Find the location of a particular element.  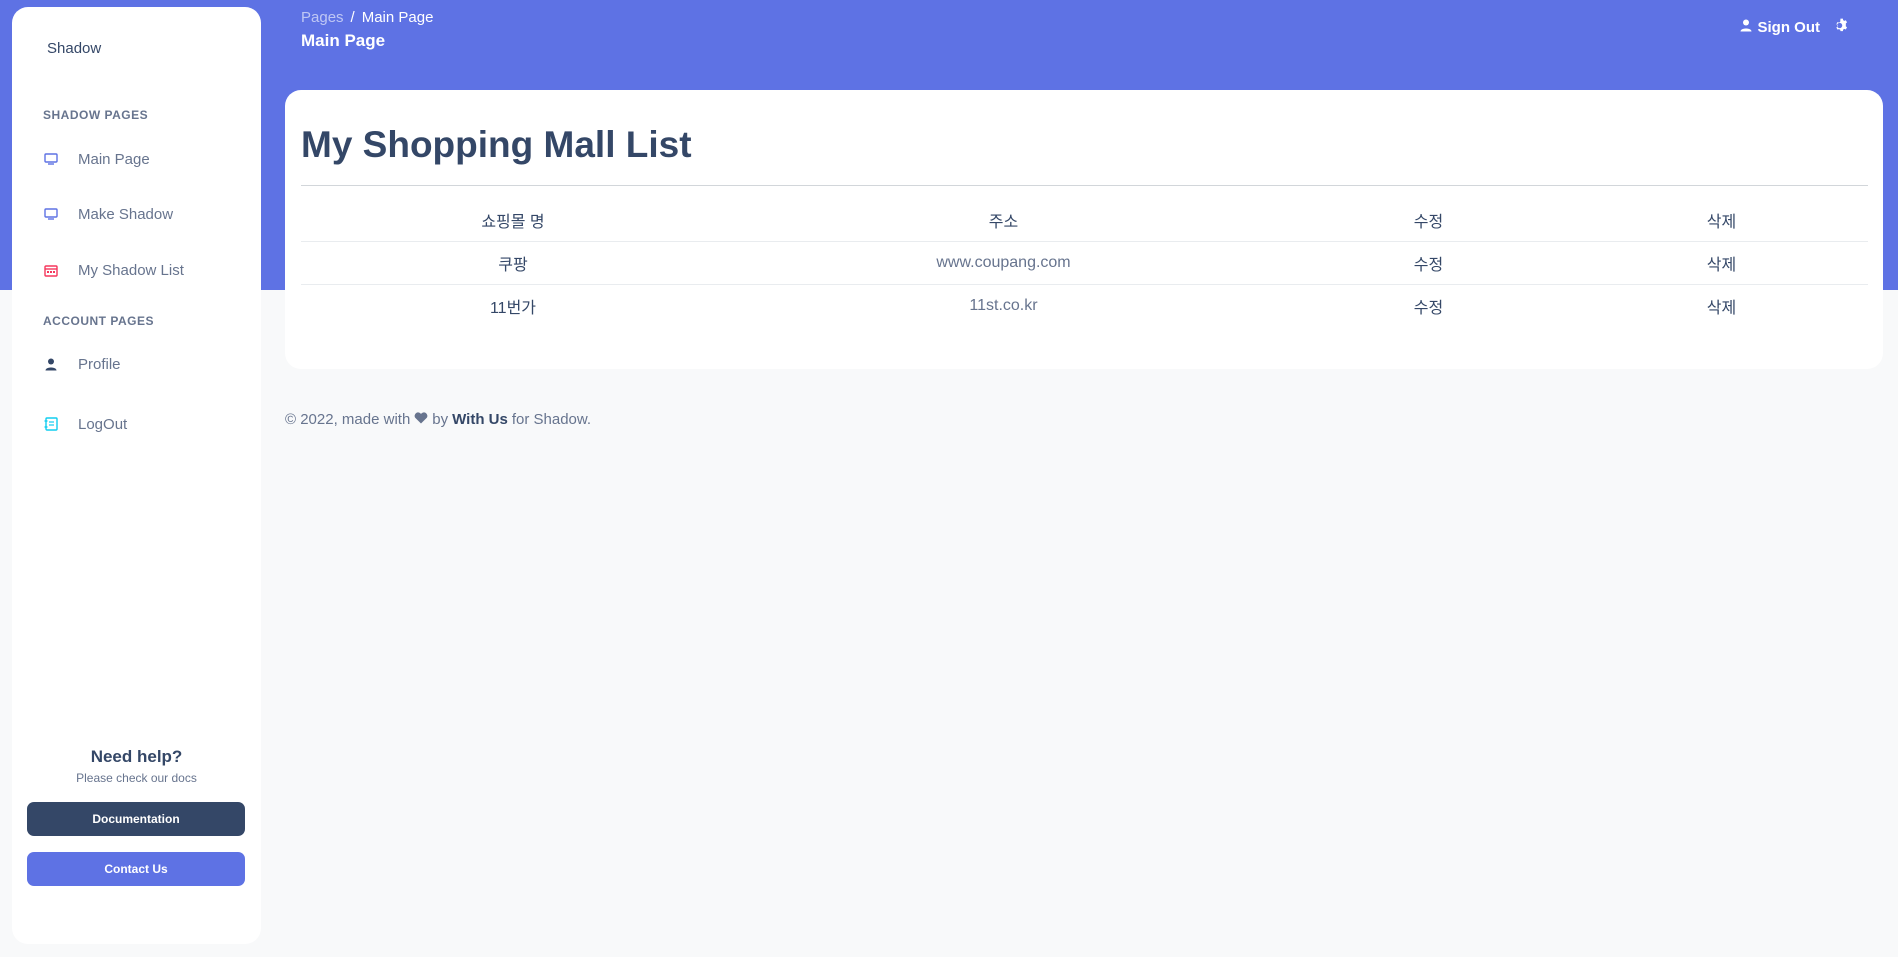

divider is located at coordinates (1084, 185).